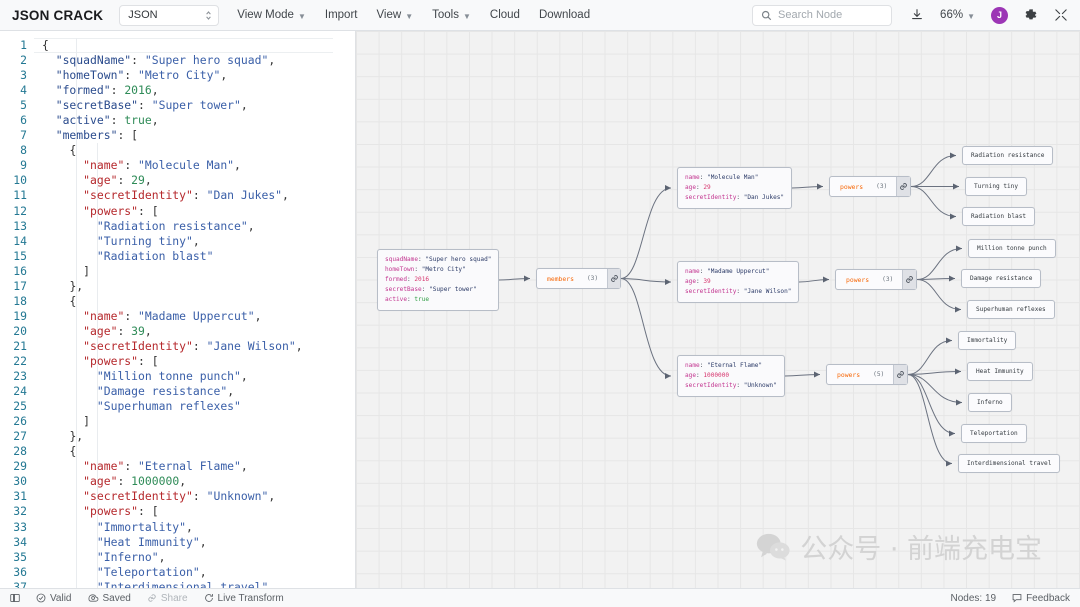 This screenshot has height=607, width=1080. I want to click on code-line: "homeTown": "Metro City",, so click(198, 75).